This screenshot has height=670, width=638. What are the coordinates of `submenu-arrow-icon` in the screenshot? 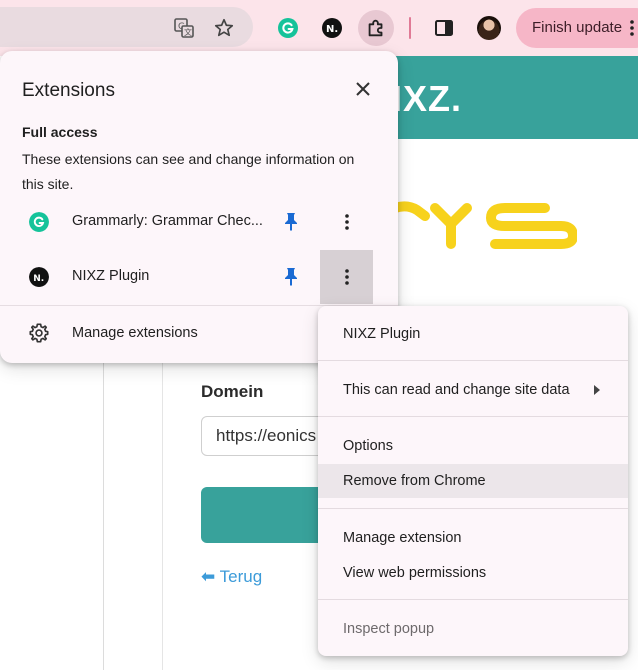 It's located at (597, 390).